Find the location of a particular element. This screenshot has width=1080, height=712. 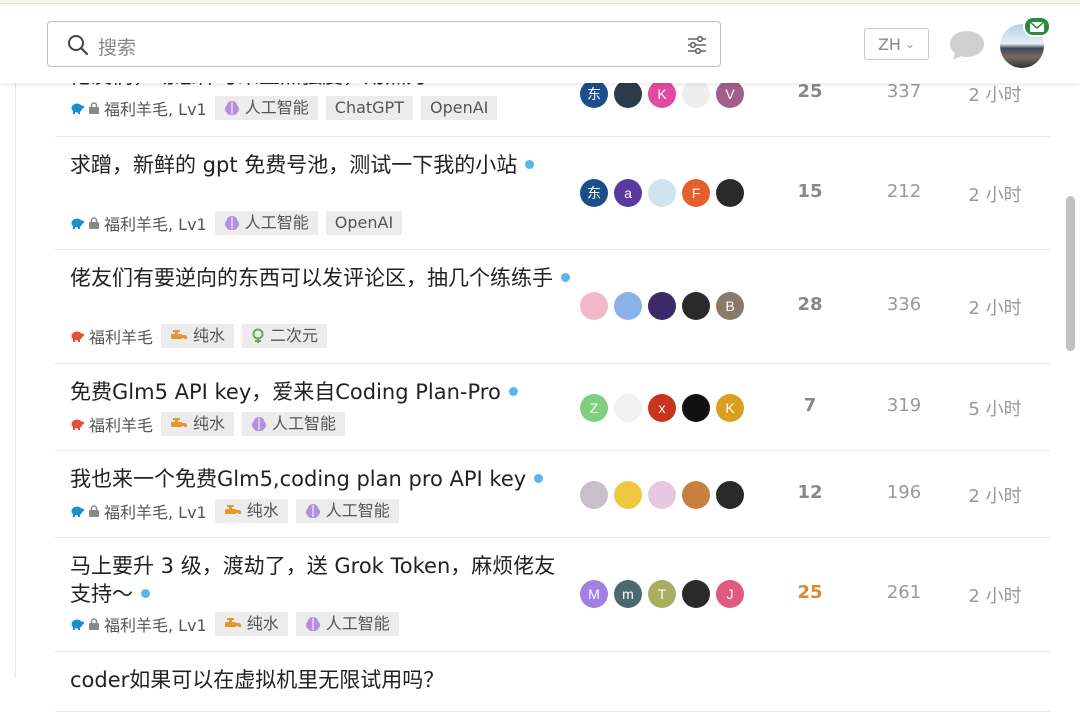

topic-tag: ChatGPT is located at coordinates (369, 108).